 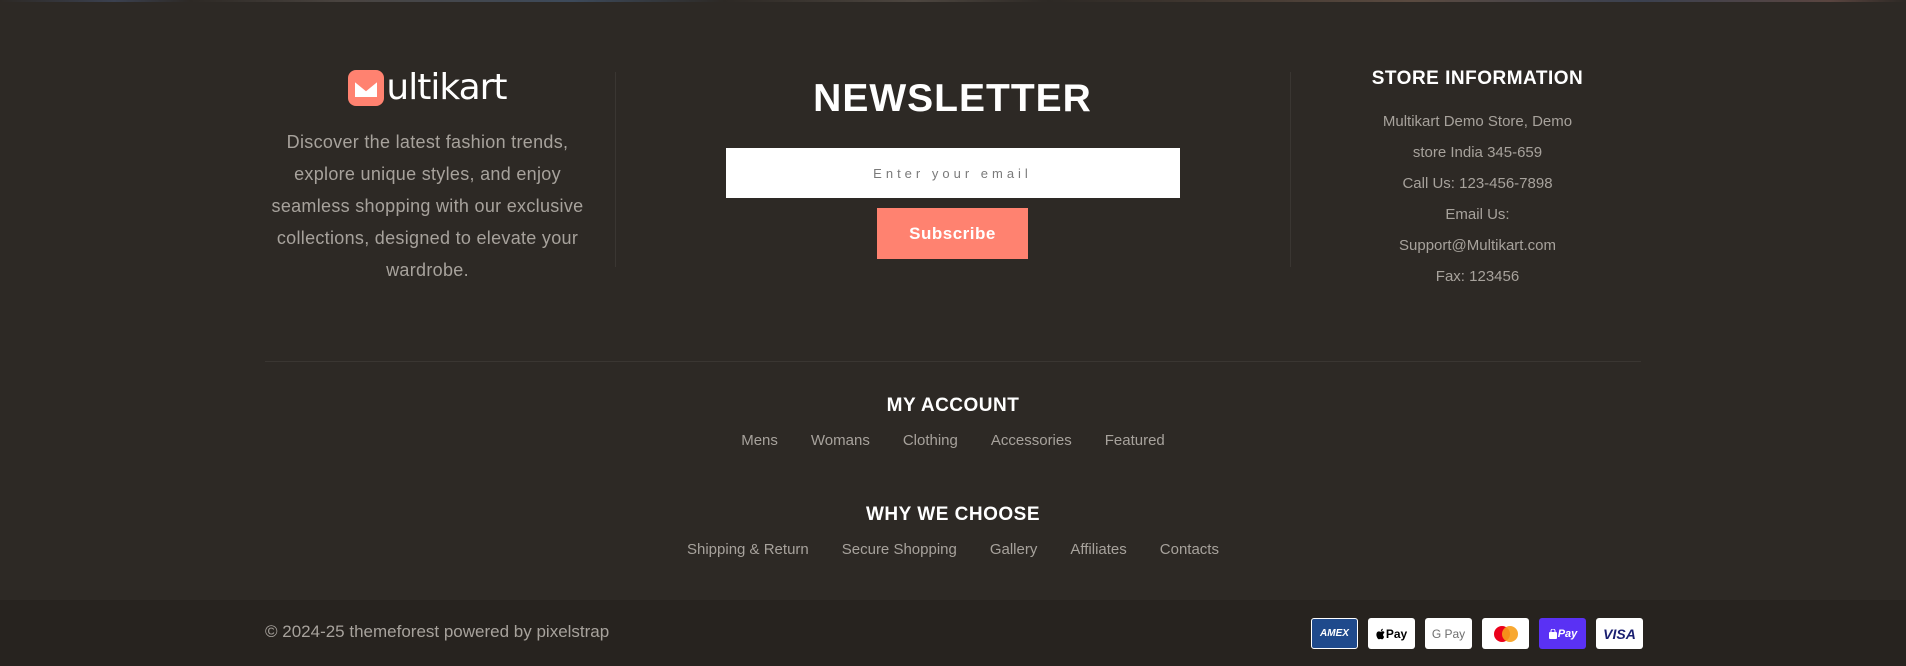 I want to click on apple-pay-icon: Pay, so click(x=1391, y=633).